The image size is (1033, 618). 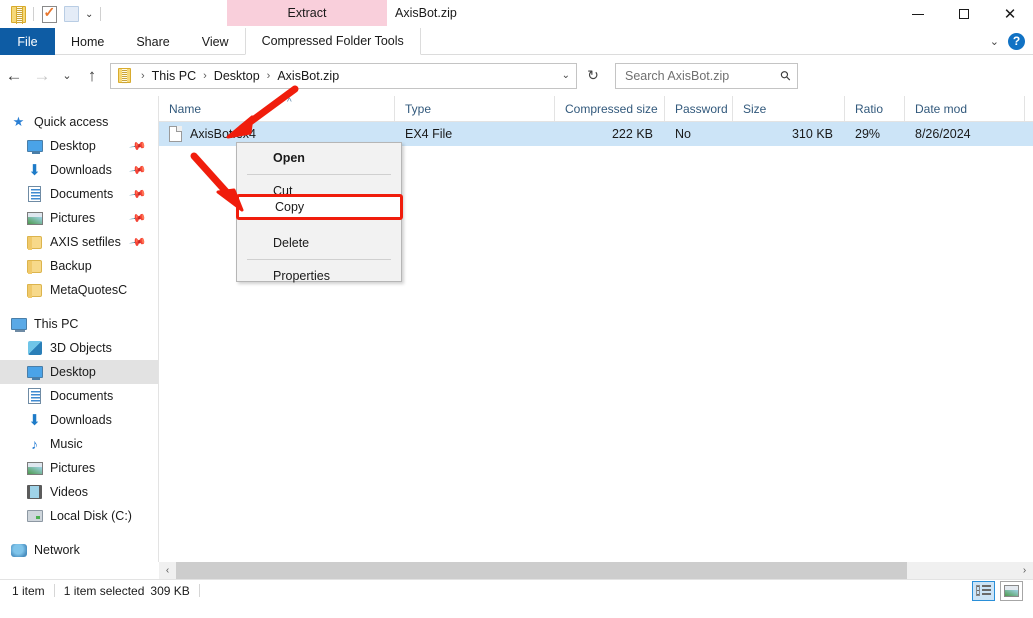 I want to click on context-menu-item-copy: Copy, so click(x=289, y=207).